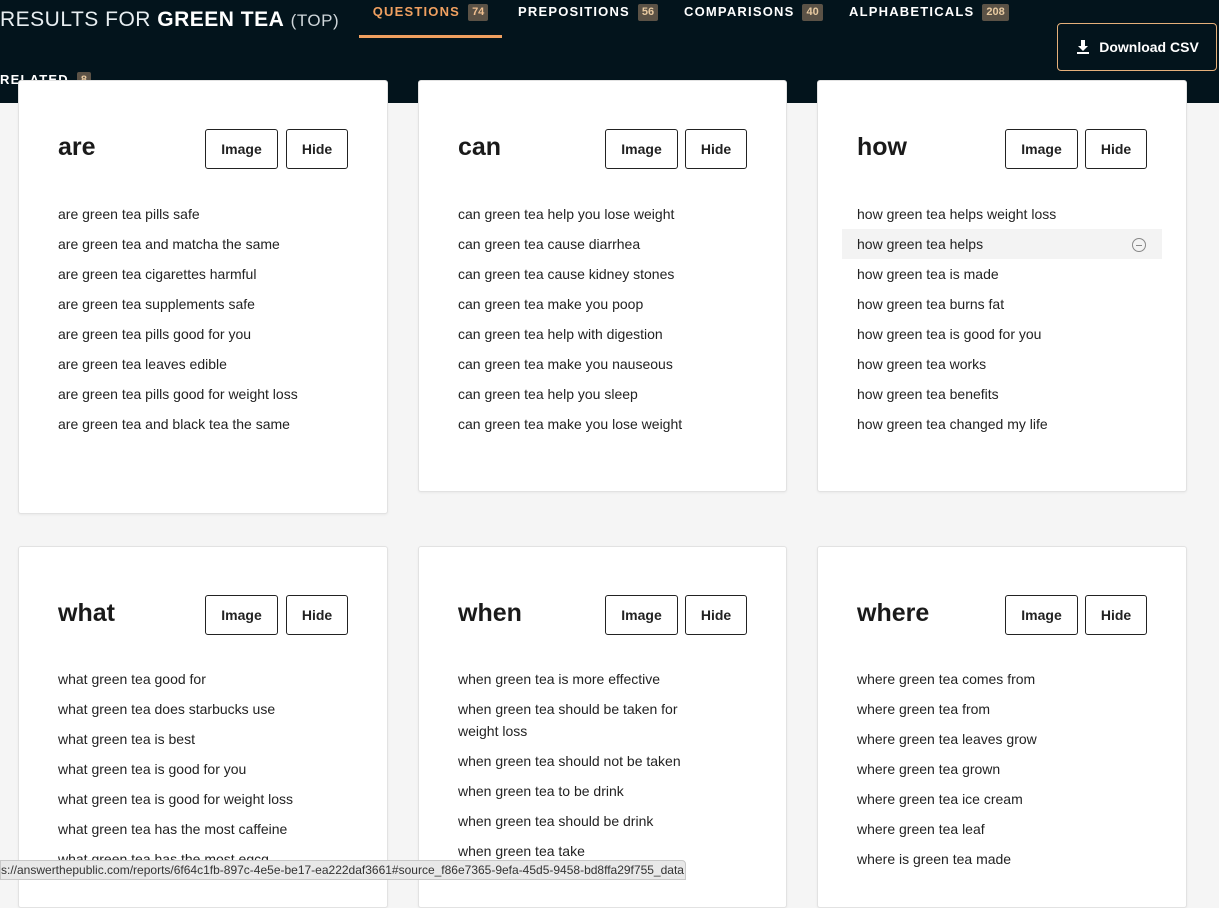 The image size is (1219, 908). Describe the element at coordinates (315, 20) in the screenshot. I see `results-mode: (TOP)` at that location.